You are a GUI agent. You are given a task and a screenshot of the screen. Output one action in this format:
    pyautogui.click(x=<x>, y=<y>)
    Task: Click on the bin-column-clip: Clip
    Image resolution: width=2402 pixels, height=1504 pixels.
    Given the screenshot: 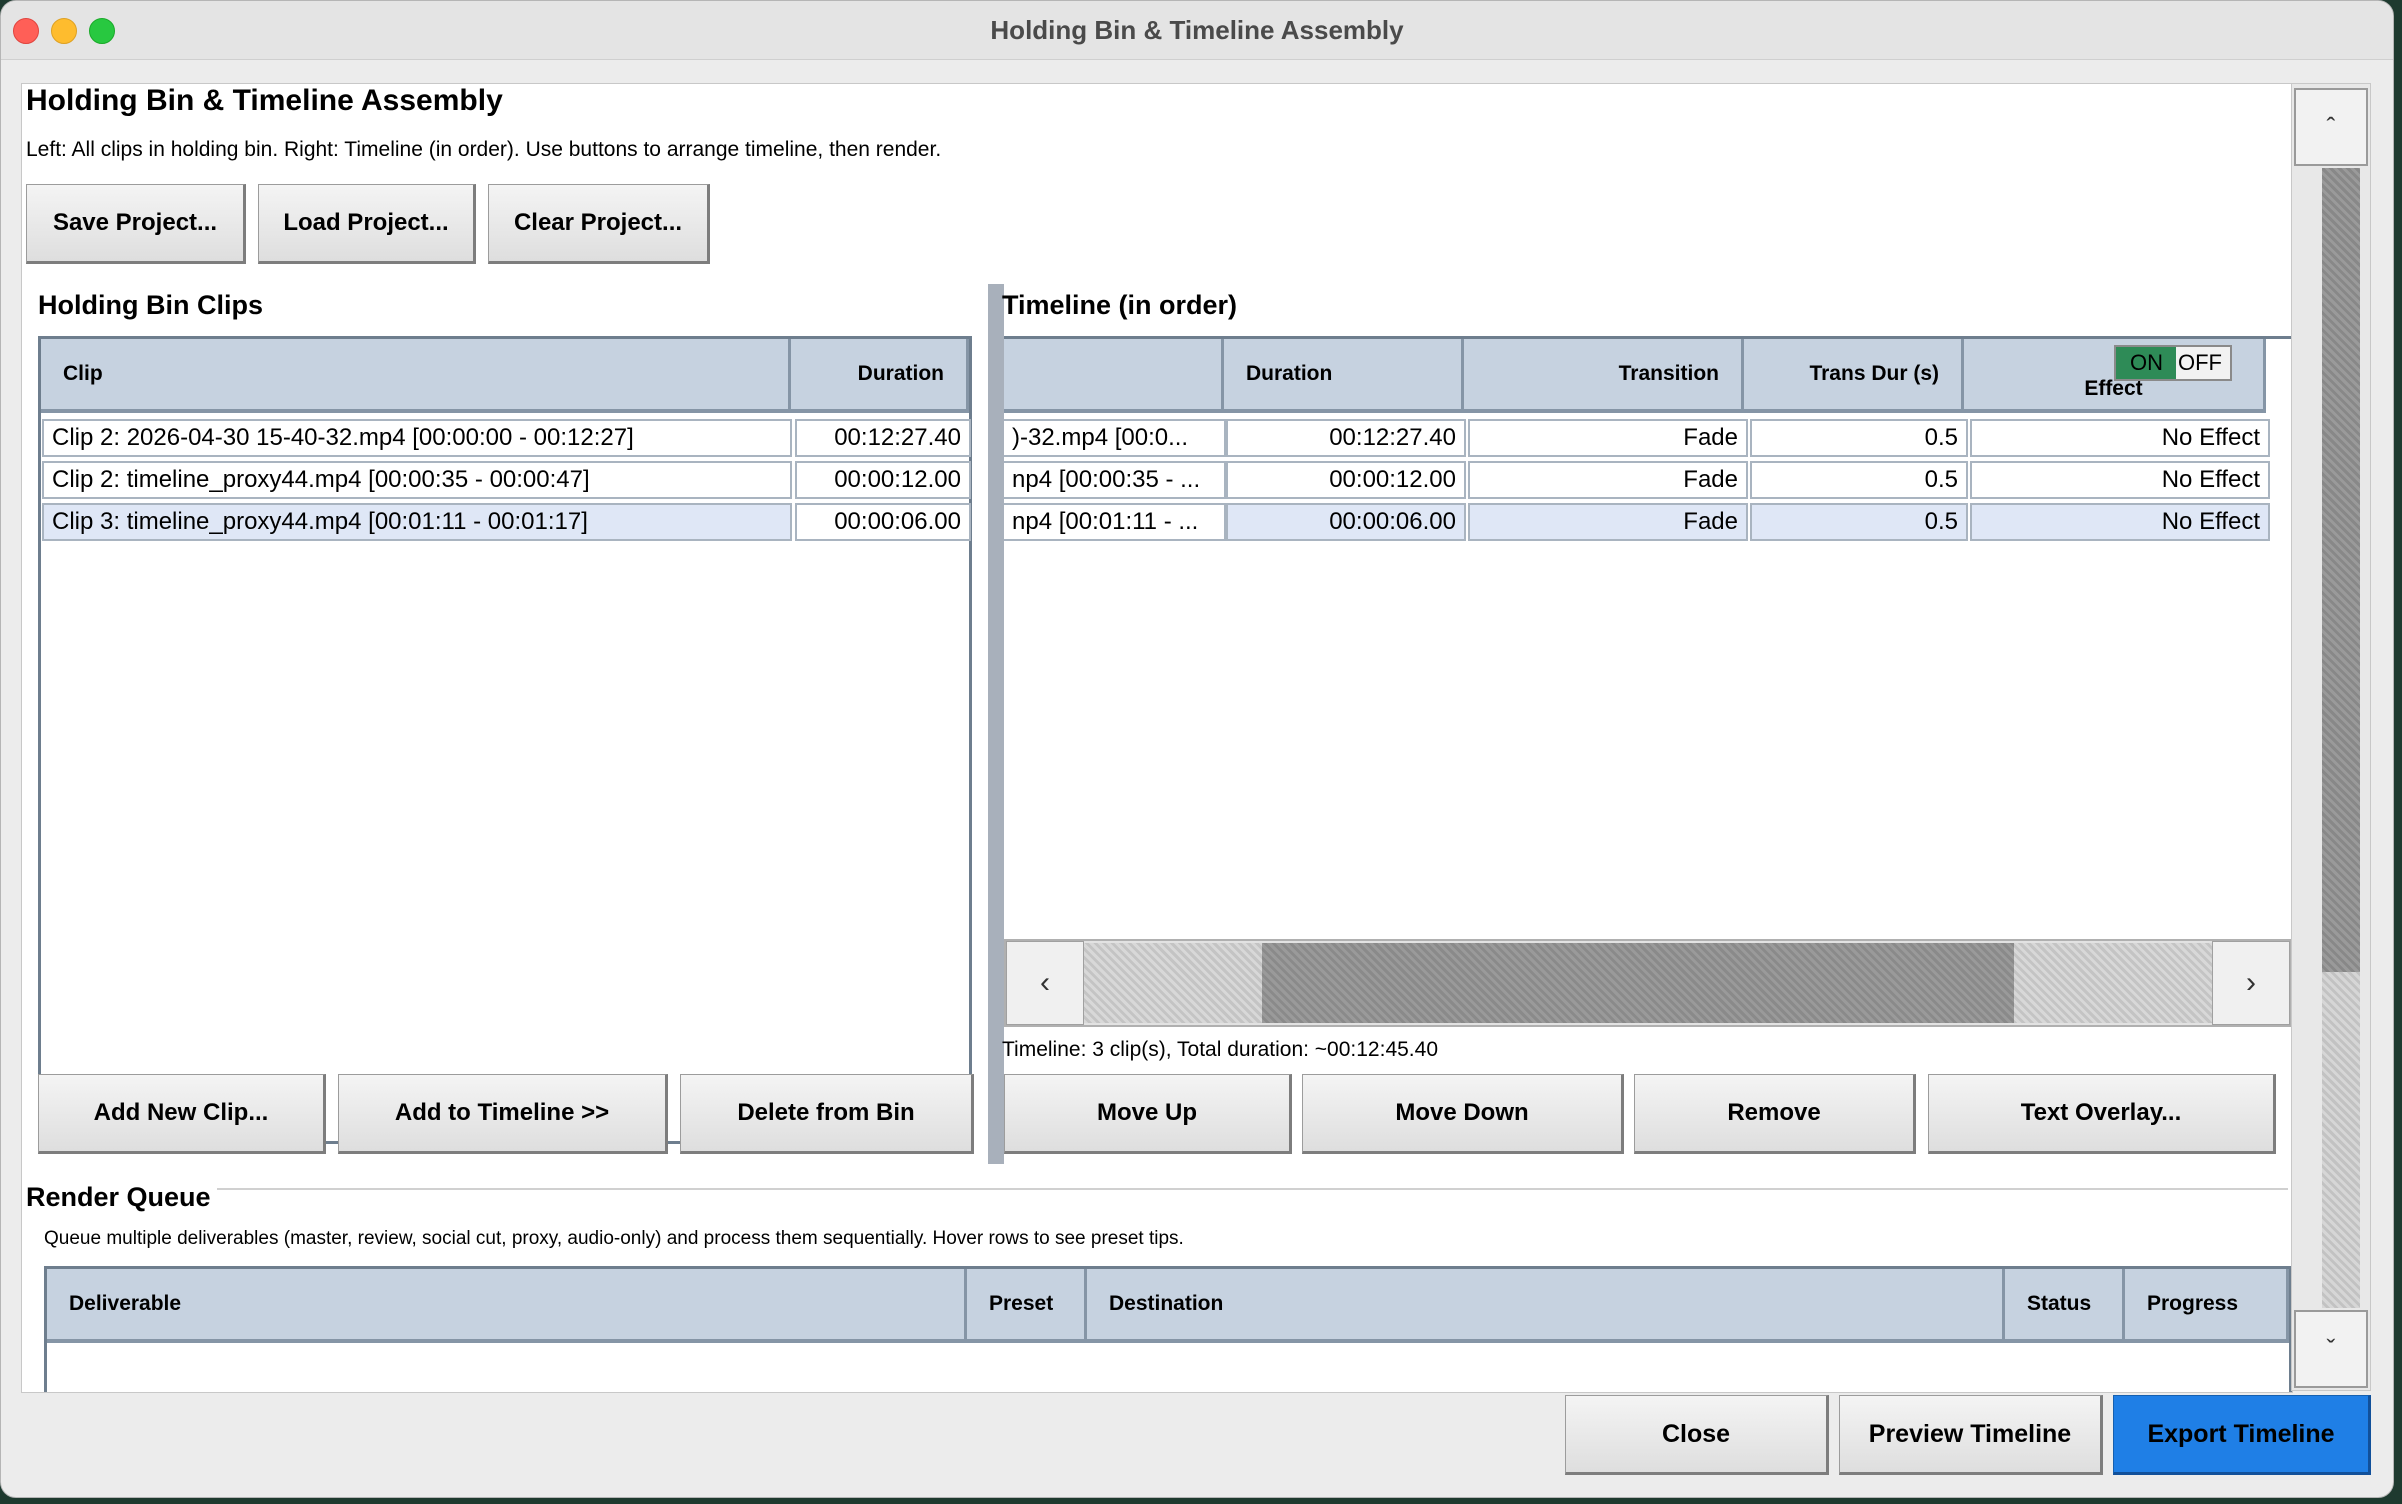 What is the action you would take?
    pyautogui.click(x=416, y=376)
    